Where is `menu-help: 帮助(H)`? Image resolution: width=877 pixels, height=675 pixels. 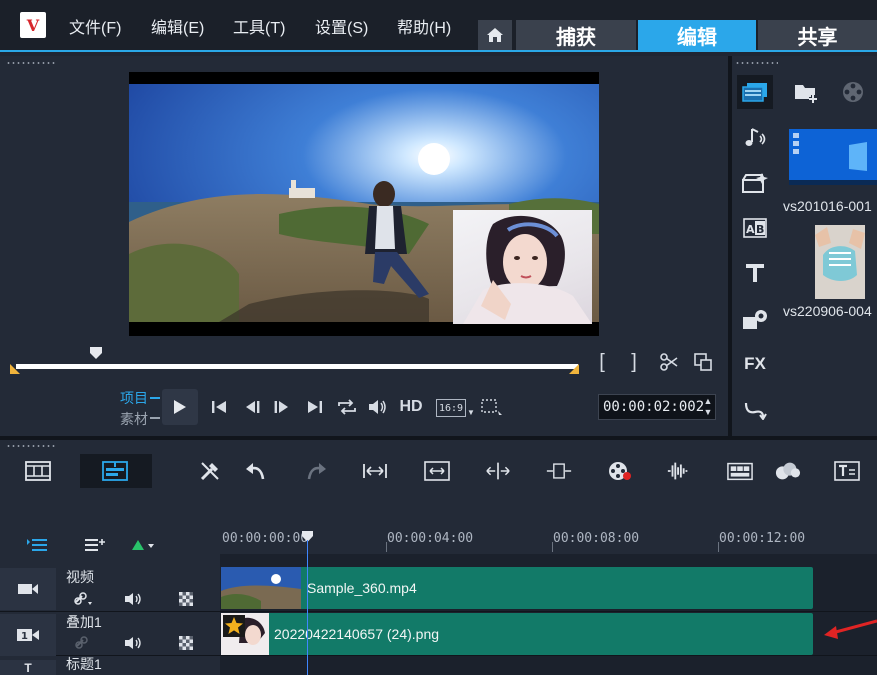 menu-help: 帮助(H) is located at coordinates (424, 26).